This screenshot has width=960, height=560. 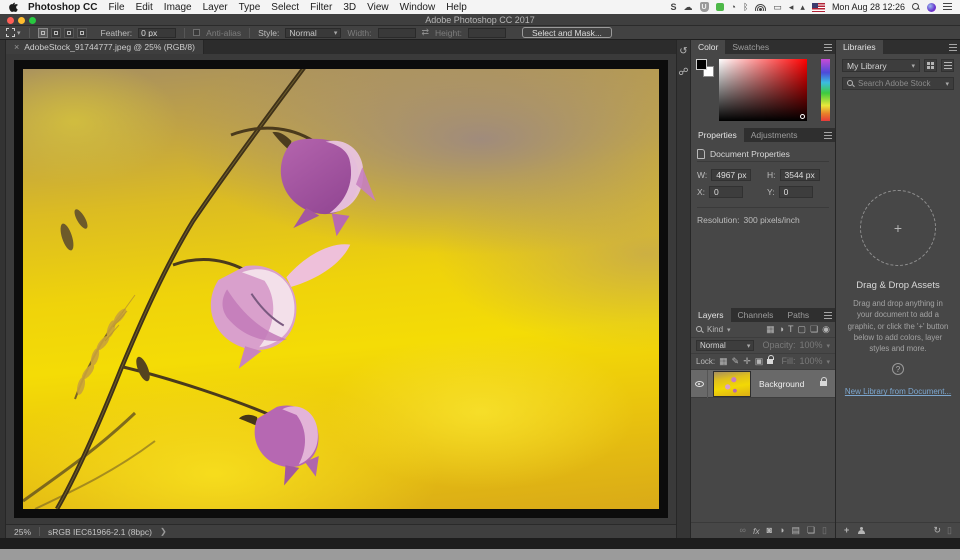 I want to click on green-status-icon, so click(x=719, y=7).